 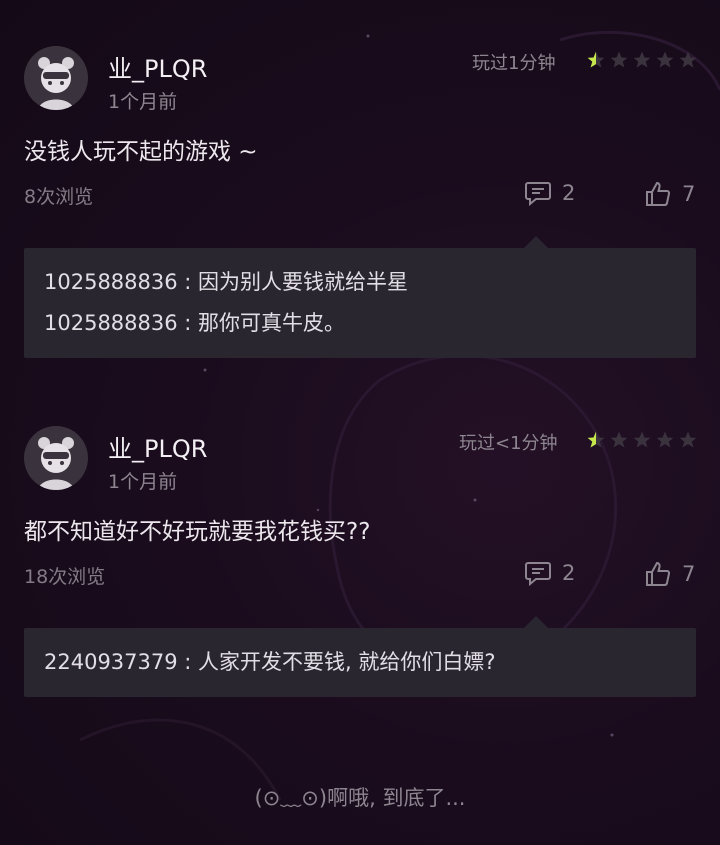 I want to click on reply-box: 2240937379 : 人家开发不要钱, 就给你们白嫖?, so click(x=360, y=656).